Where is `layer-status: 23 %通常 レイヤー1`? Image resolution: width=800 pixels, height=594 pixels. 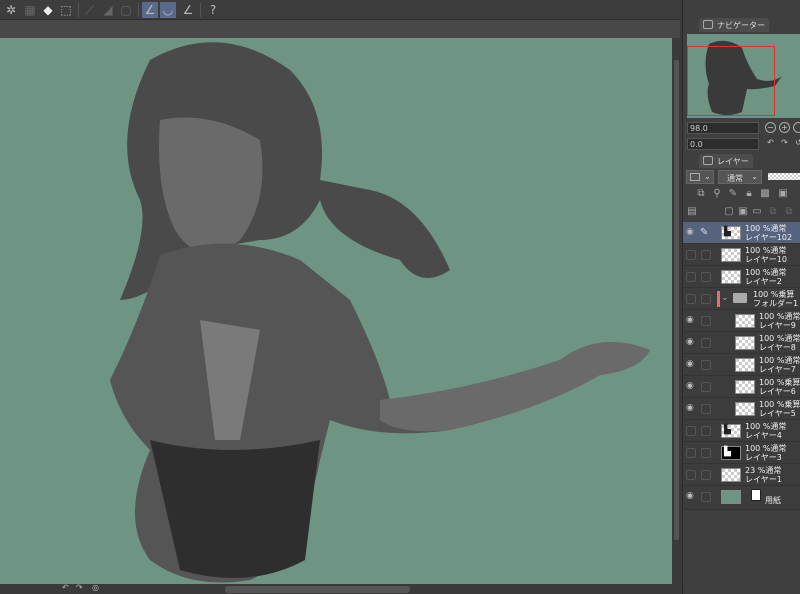 layer-status: 23 %通常 レイヤー1 is located at coordinates (763, 475).